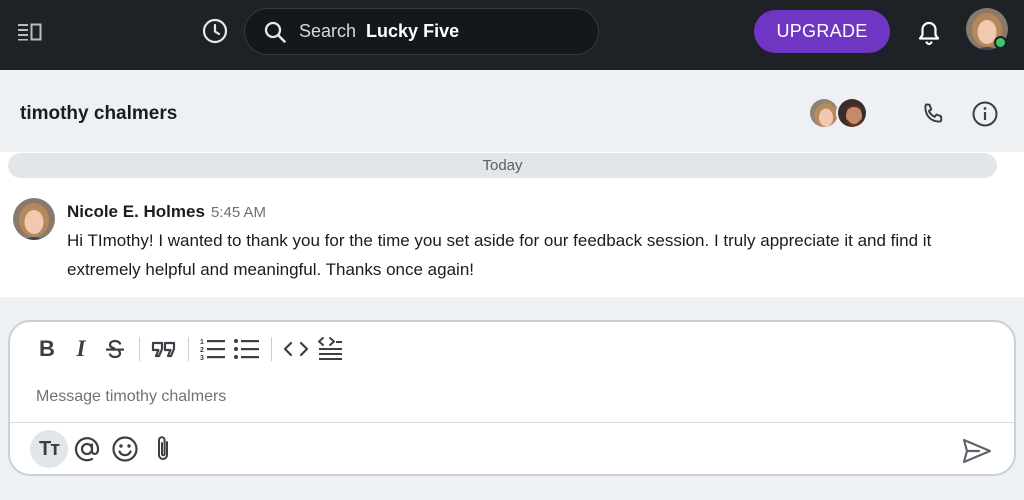 The image size is (1024, 500). I want to click on search-bar: Search Lucky Five, so click(421, 31).